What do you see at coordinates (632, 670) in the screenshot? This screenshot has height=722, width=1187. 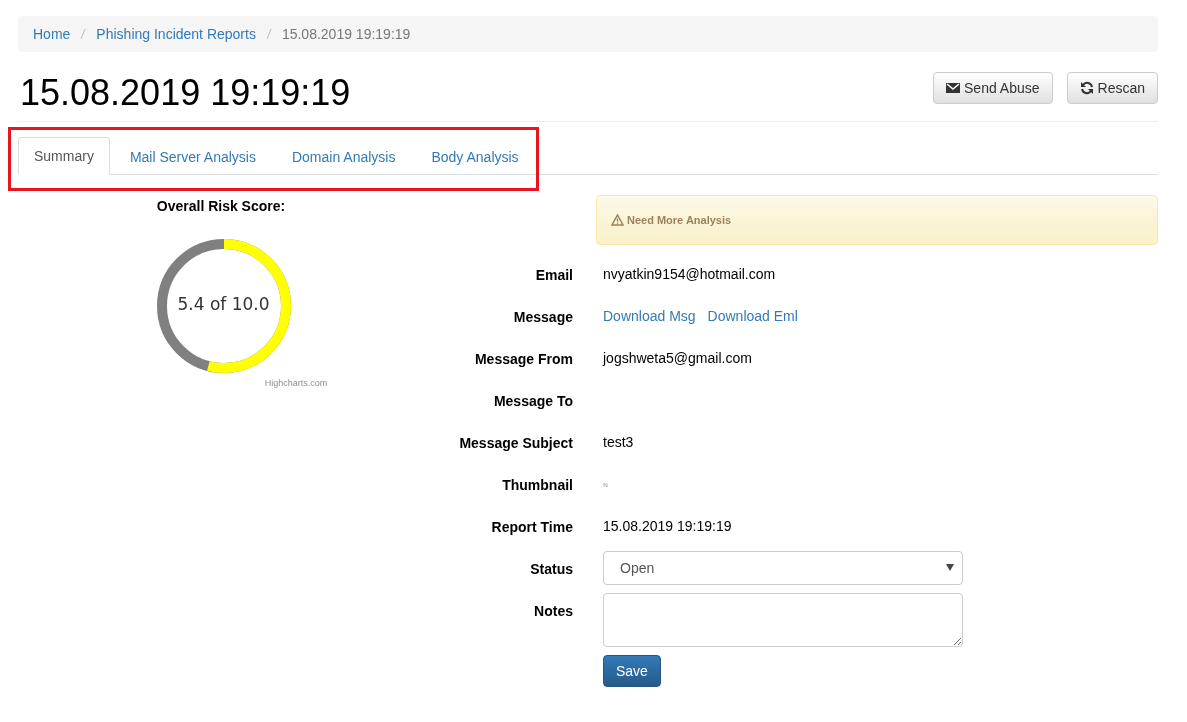 I see `save-button: Save` at bounding box center [632, 670].